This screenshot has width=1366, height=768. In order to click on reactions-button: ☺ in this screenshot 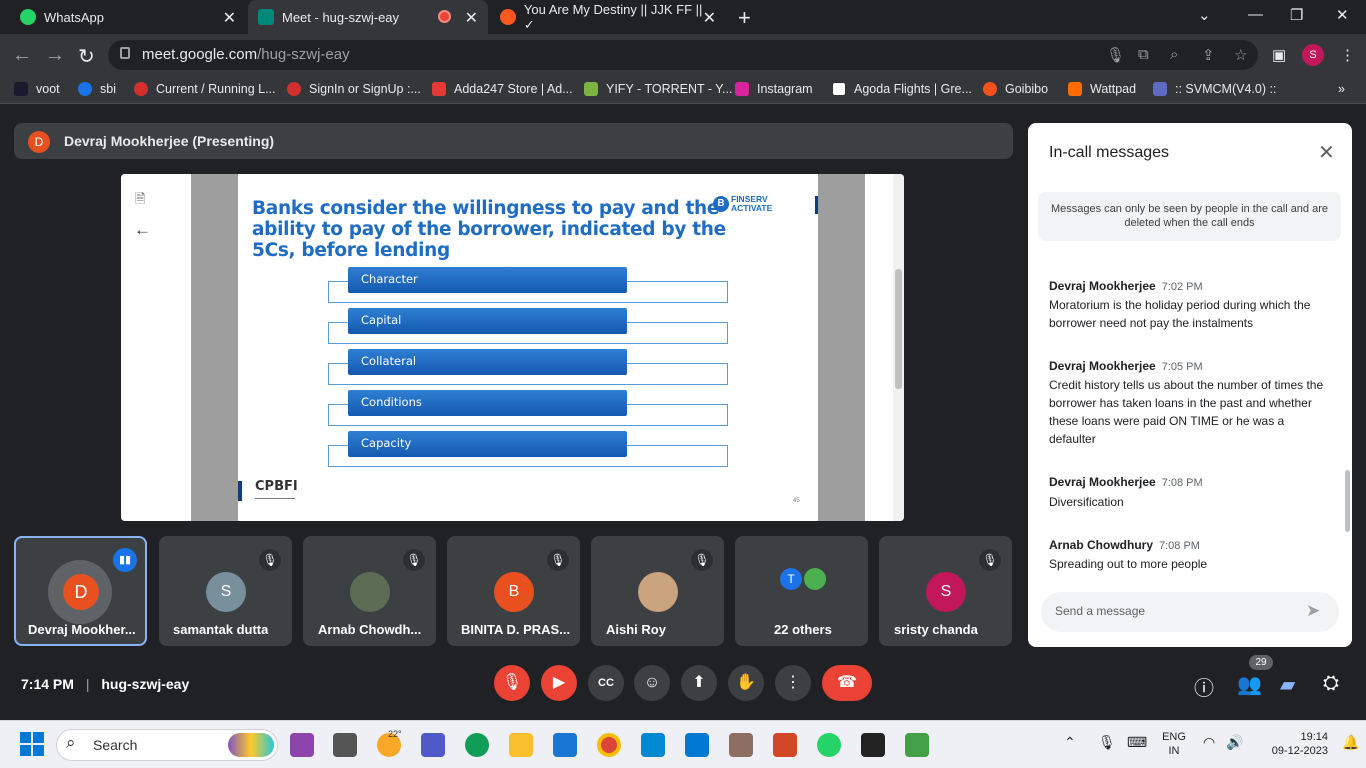, I will do `click(652, 683)`.